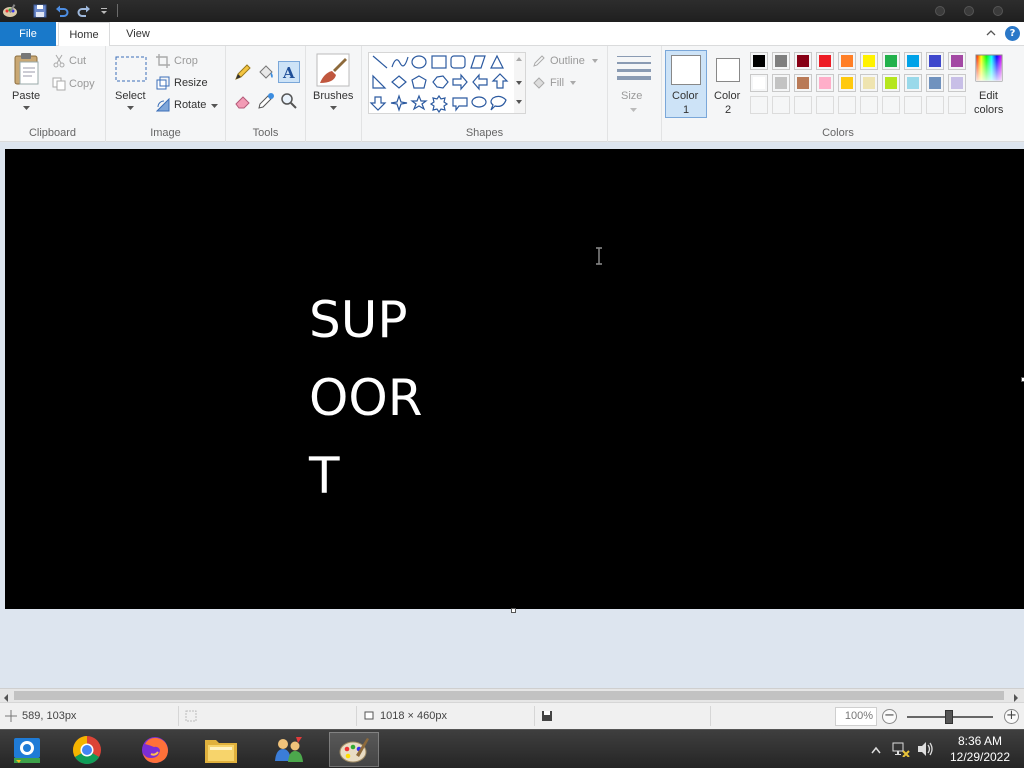  Describe the element at coordinates (333, 108) in the screenshot. I see `brushes-dropdown-icon` at that location.